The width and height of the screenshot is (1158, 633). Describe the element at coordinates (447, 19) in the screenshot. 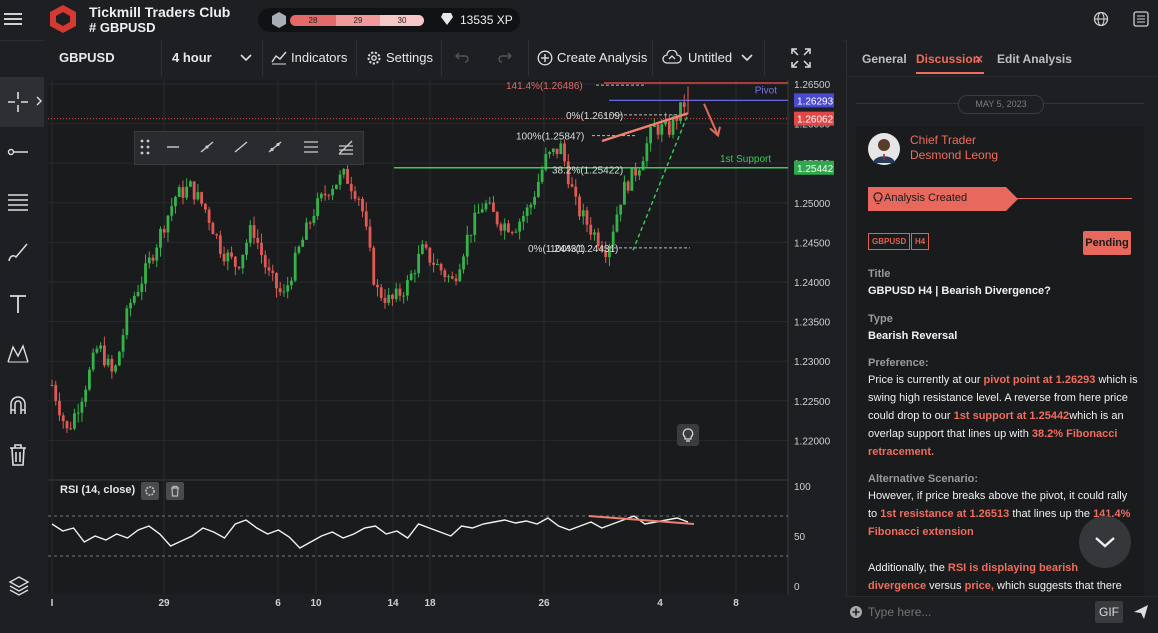

I see `diamond-icon` at that location.